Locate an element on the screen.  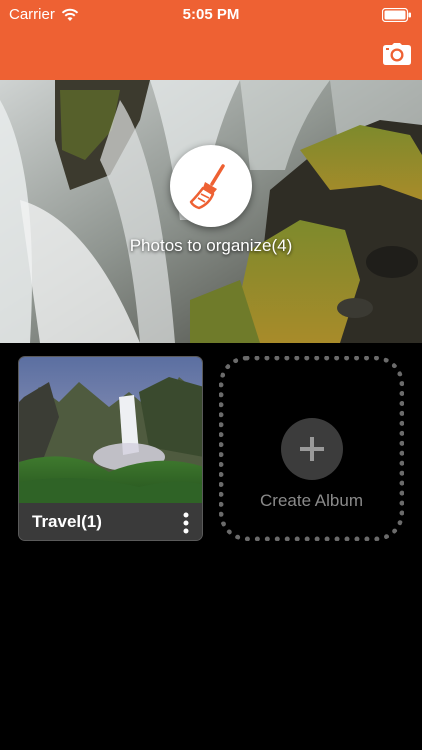
album-name: Travel(1) is located at coordinates (67, 521).